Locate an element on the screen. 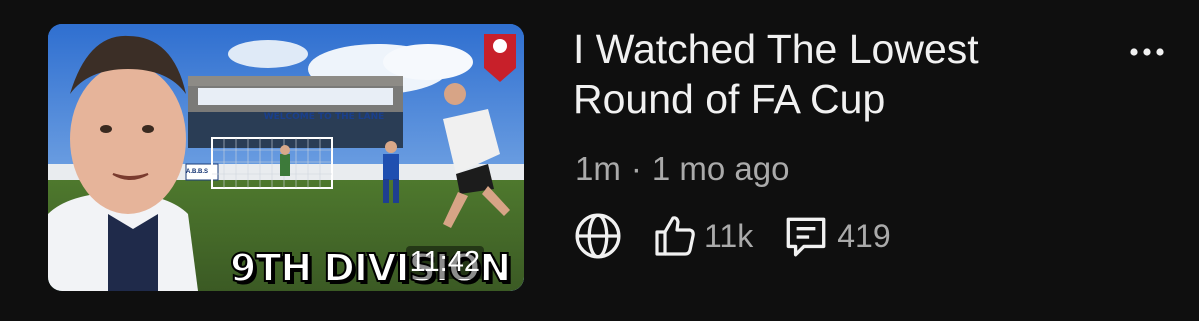 Image resolution: width=1199 pixels, height=321 pixels. ad-board-text: A.B.B.S is located at coordinates (197, 172).